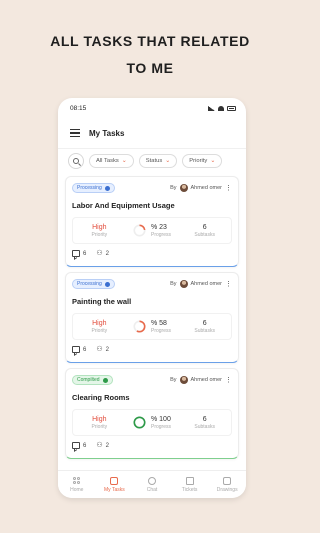 This screenshot has height=533, width=320. What do you see at coordinates (154, 160) in the screenshot?
I see `filter-label: Status` at bounding box center [154, 160].